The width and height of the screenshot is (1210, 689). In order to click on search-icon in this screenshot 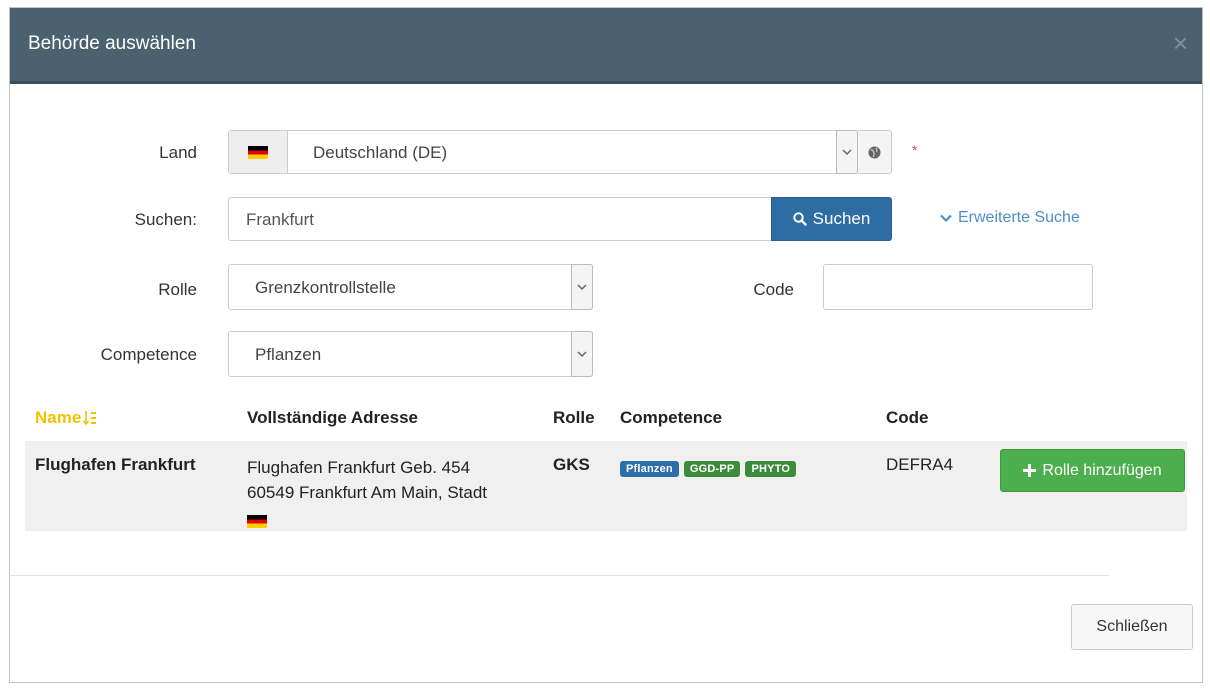, I will do `click(799, 219)`.